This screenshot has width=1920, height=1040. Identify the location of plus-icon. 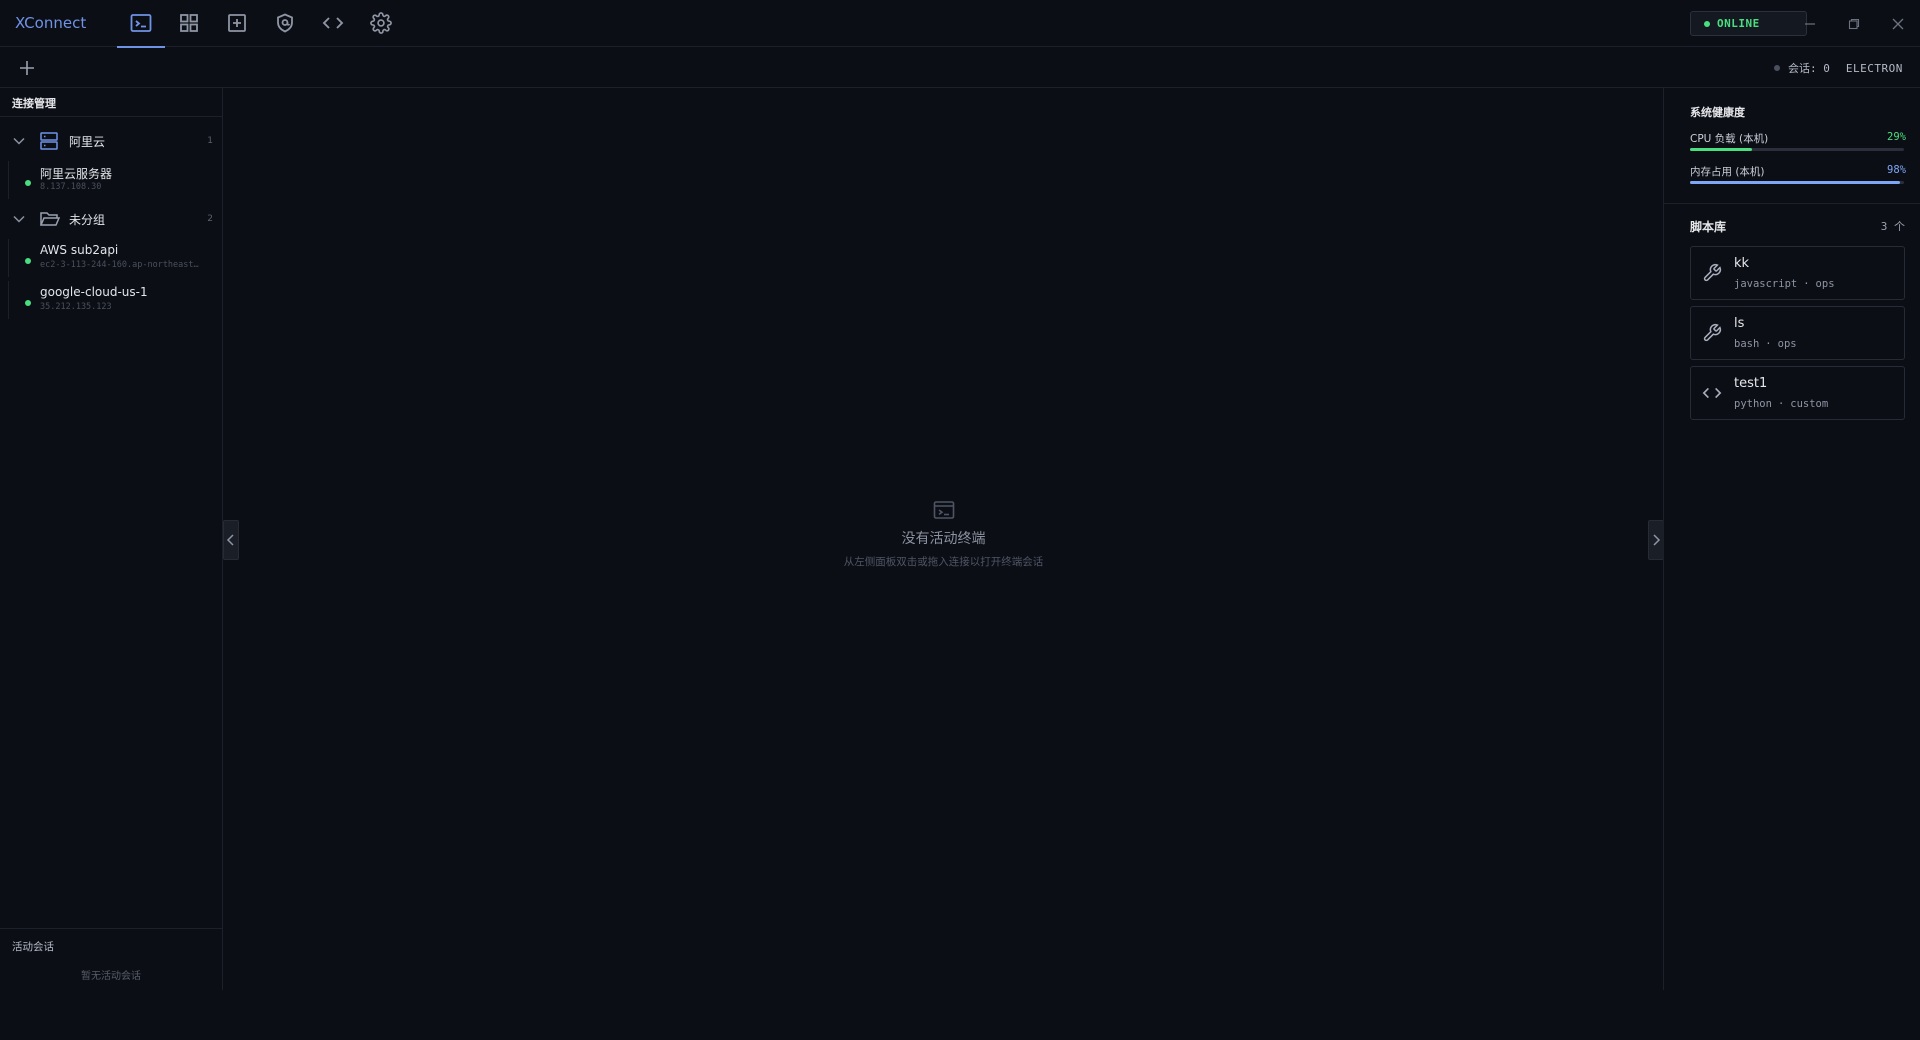
(27, 68).